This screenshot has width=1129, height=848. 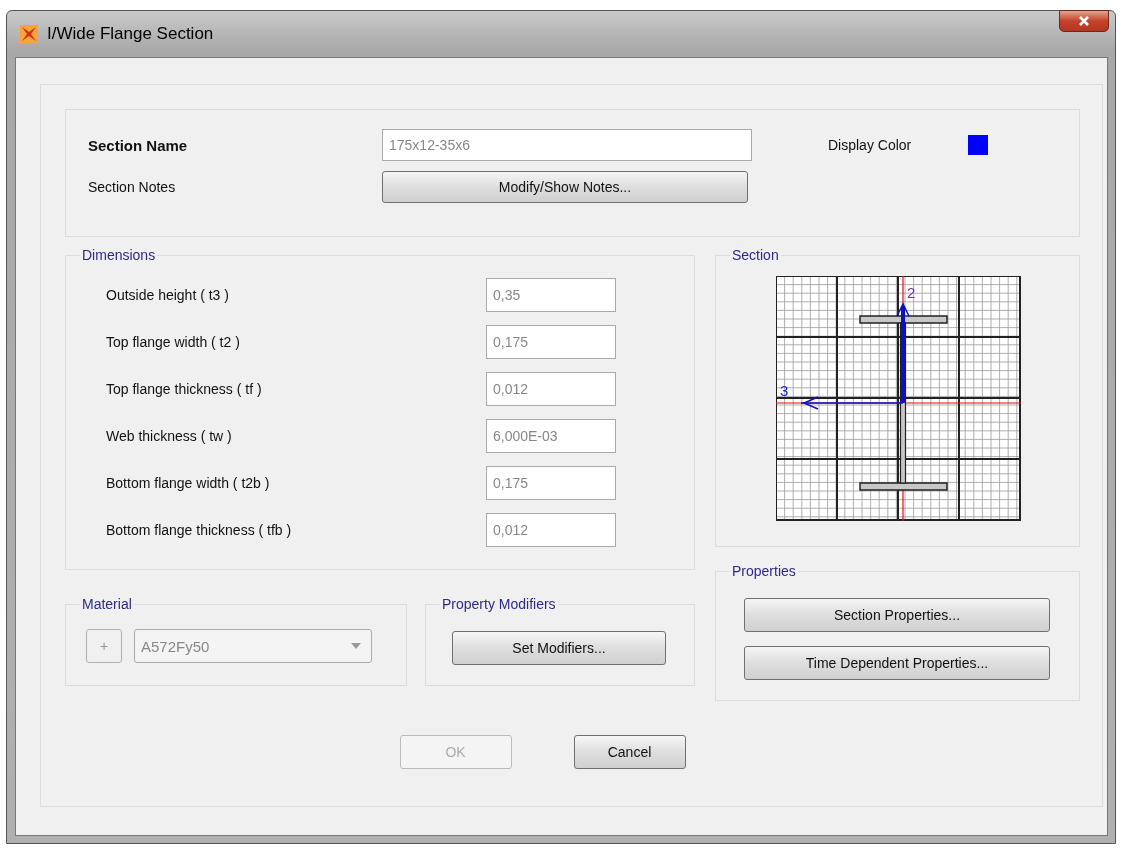 What do you see at coordinates (911, 292) in the screenshot?
I see `axis-label: 2` at bounding box center [911, 292].